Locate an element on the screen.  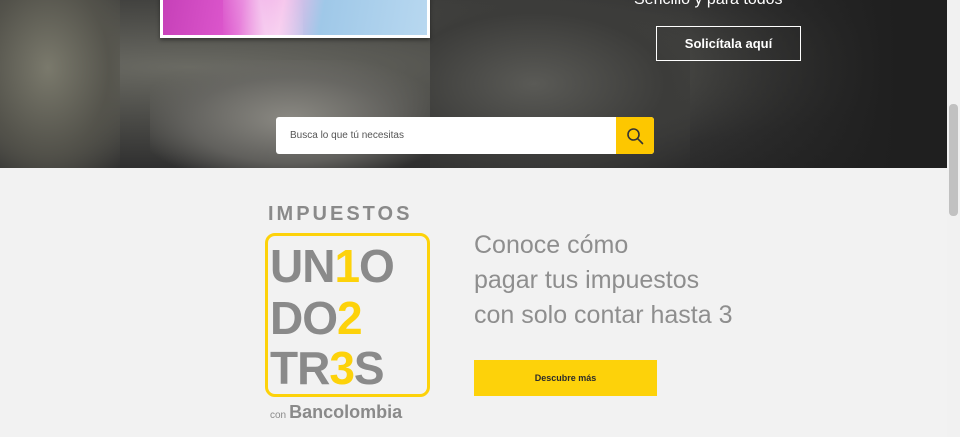
promo-headline-line: con solo contar hasta 3 is located at coordinates (603, 315).